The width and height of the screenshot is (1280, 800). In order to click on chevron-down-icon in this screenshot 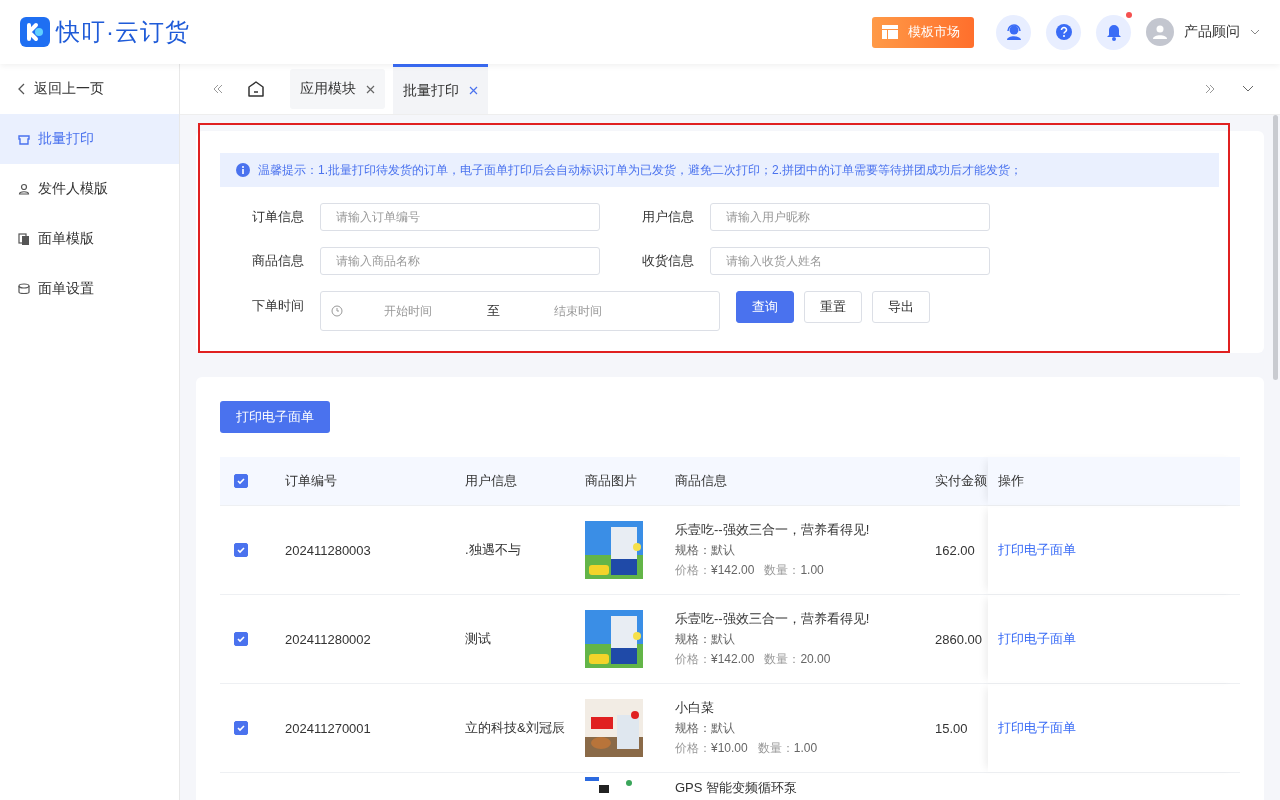, I will do `click(1255, 32)`.